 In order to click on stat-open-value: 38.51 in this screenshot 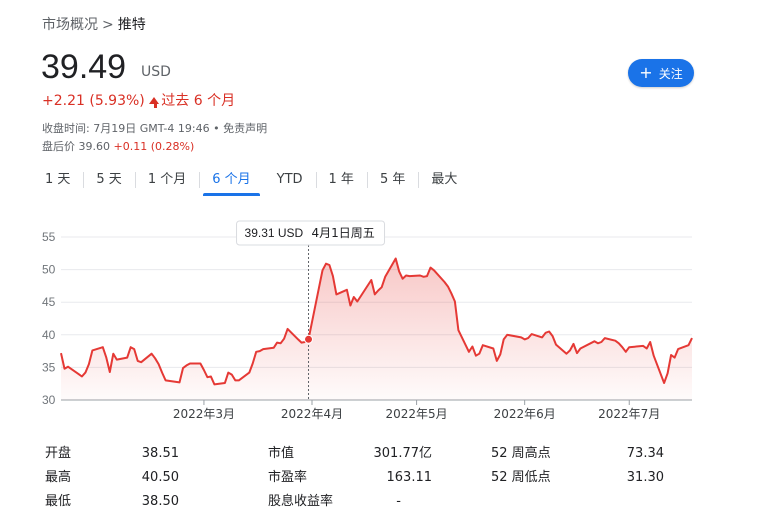, I will do `click(160, 453)`.